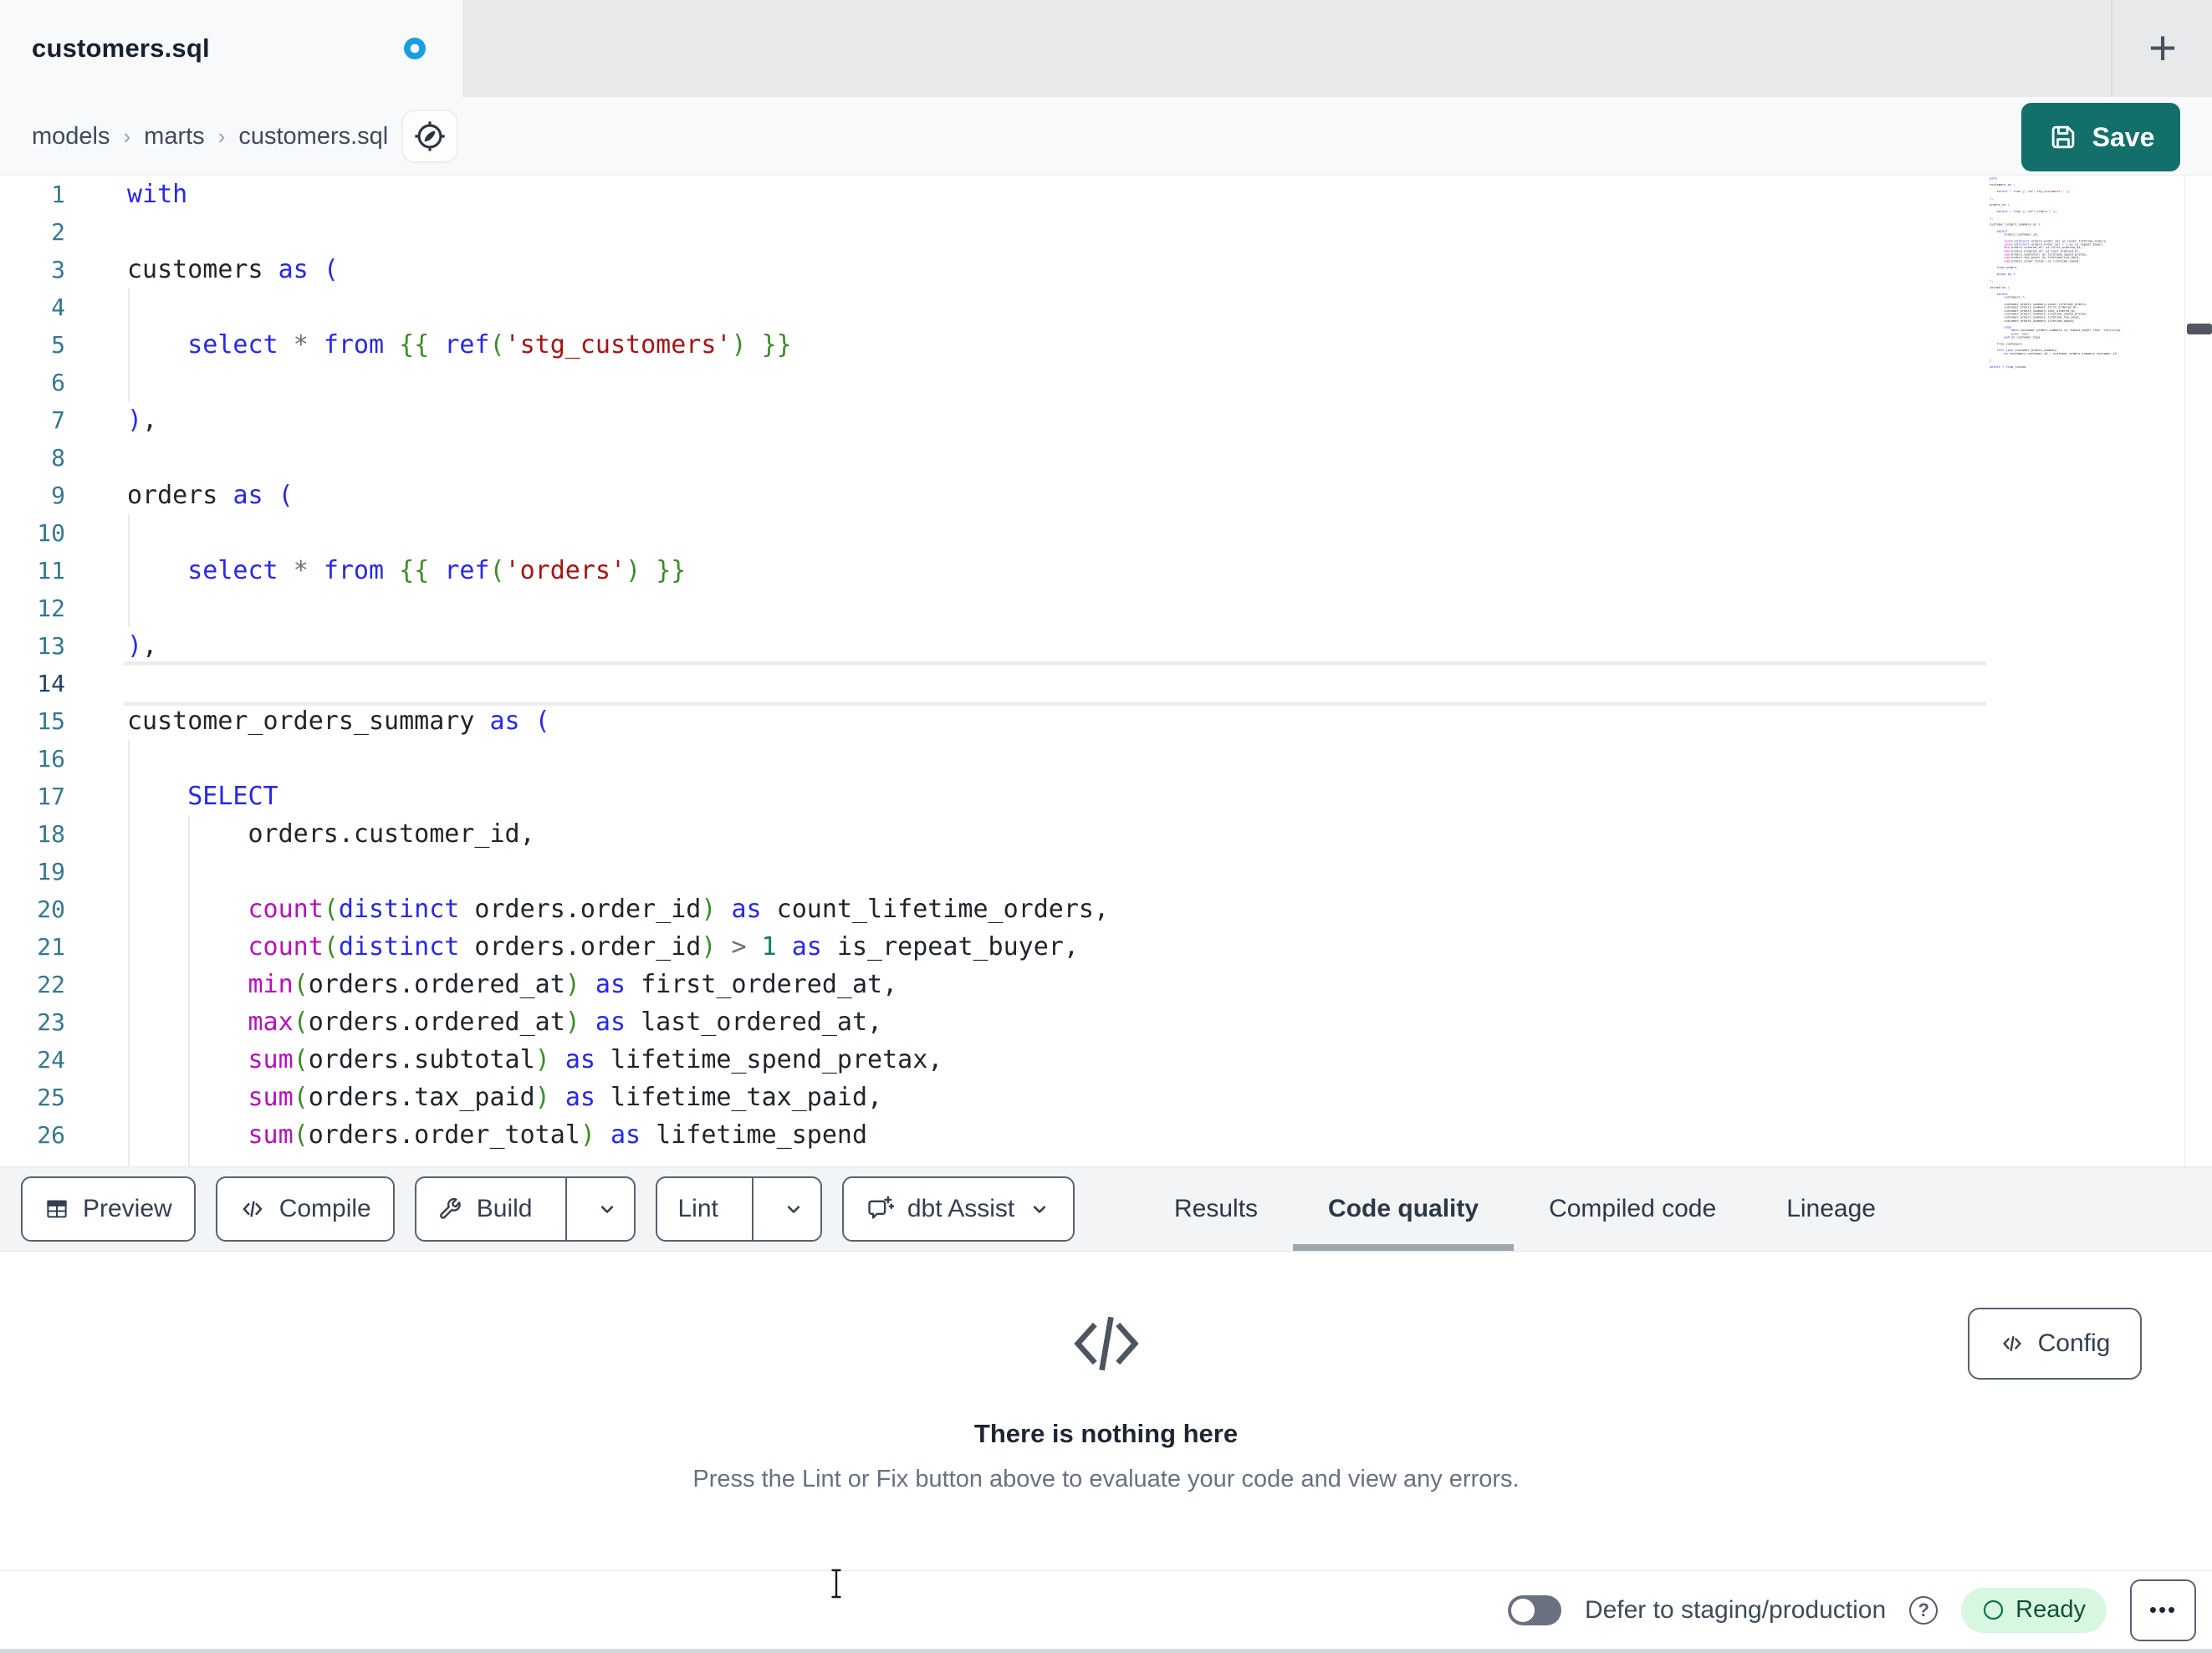 This screenshot has width=2212, height=1653. I want to click on breadcrumb-item-marts: marts, so click(175, 137).